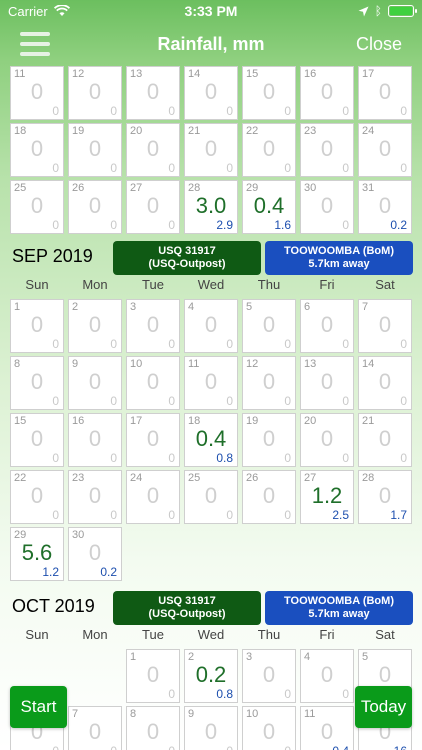 Image resolution: width=422 pixels, height=750 pixels. I want to click on empty-day-slot, so click(95, 676).